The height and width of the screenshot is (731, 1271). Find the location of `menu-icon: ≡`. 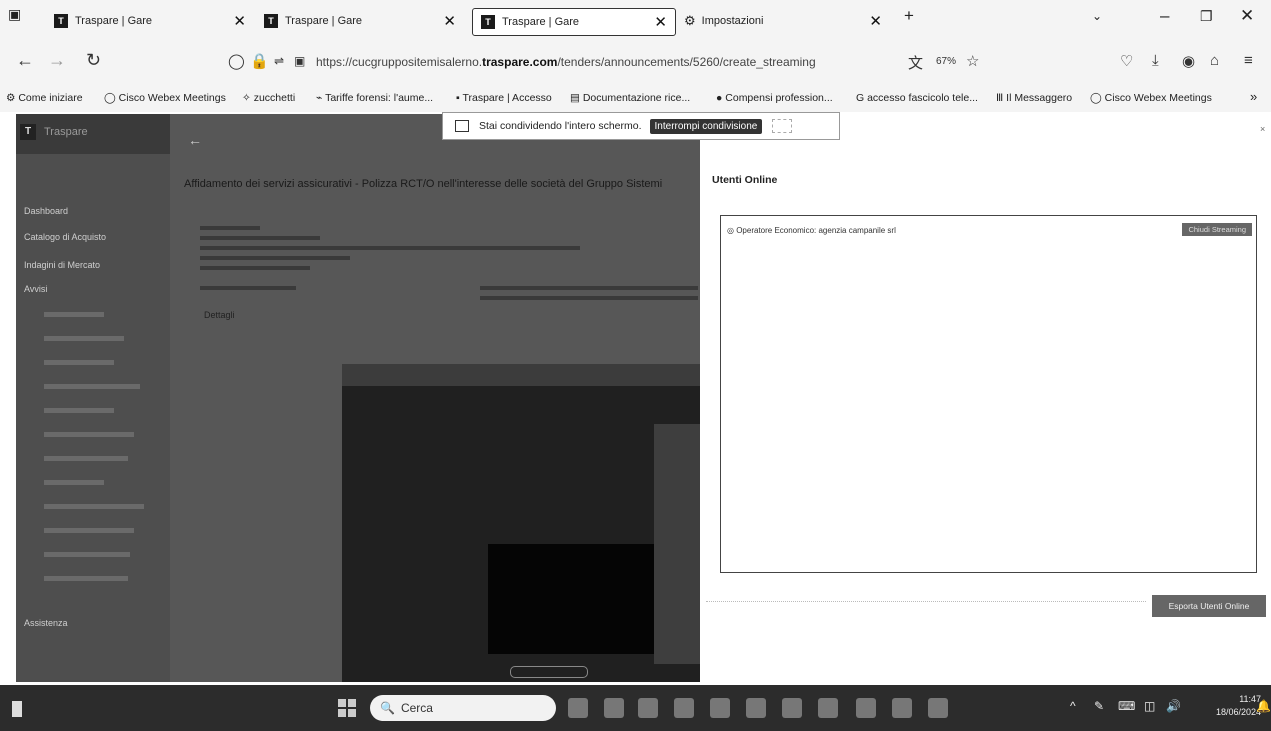

menu-icon: ≡ is located at coordinates (1248, 60).